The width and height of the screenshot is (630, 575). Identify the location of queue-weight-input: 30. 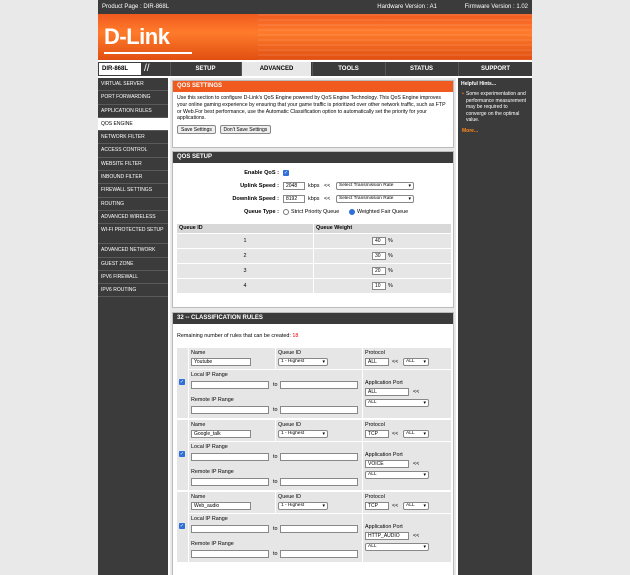
(379, 256).